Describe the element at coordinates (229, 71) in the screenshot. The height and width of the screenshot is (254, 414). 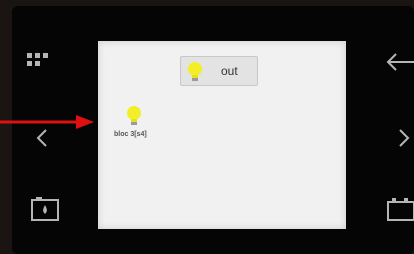
I see `out-label: out` at that location.